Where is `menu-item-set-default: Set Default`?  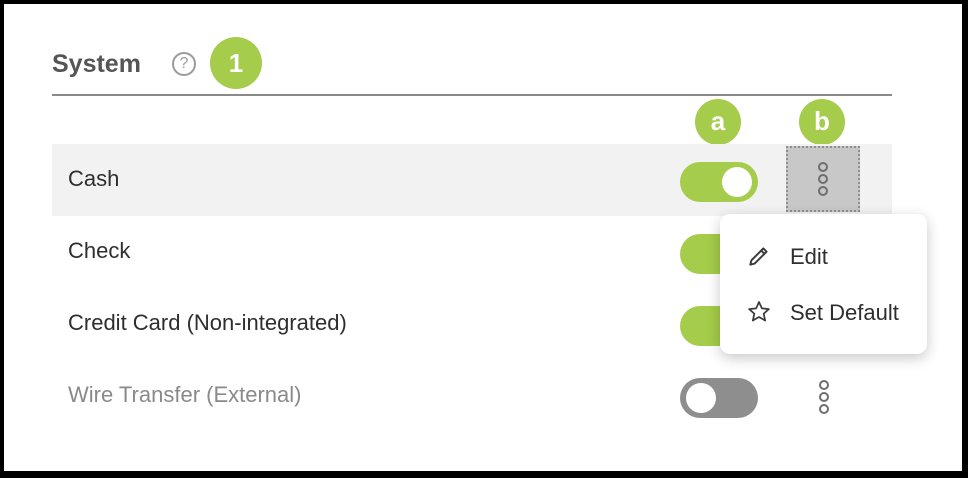
menu-item-set-default: Set Default is located at coordinates (823, 312).